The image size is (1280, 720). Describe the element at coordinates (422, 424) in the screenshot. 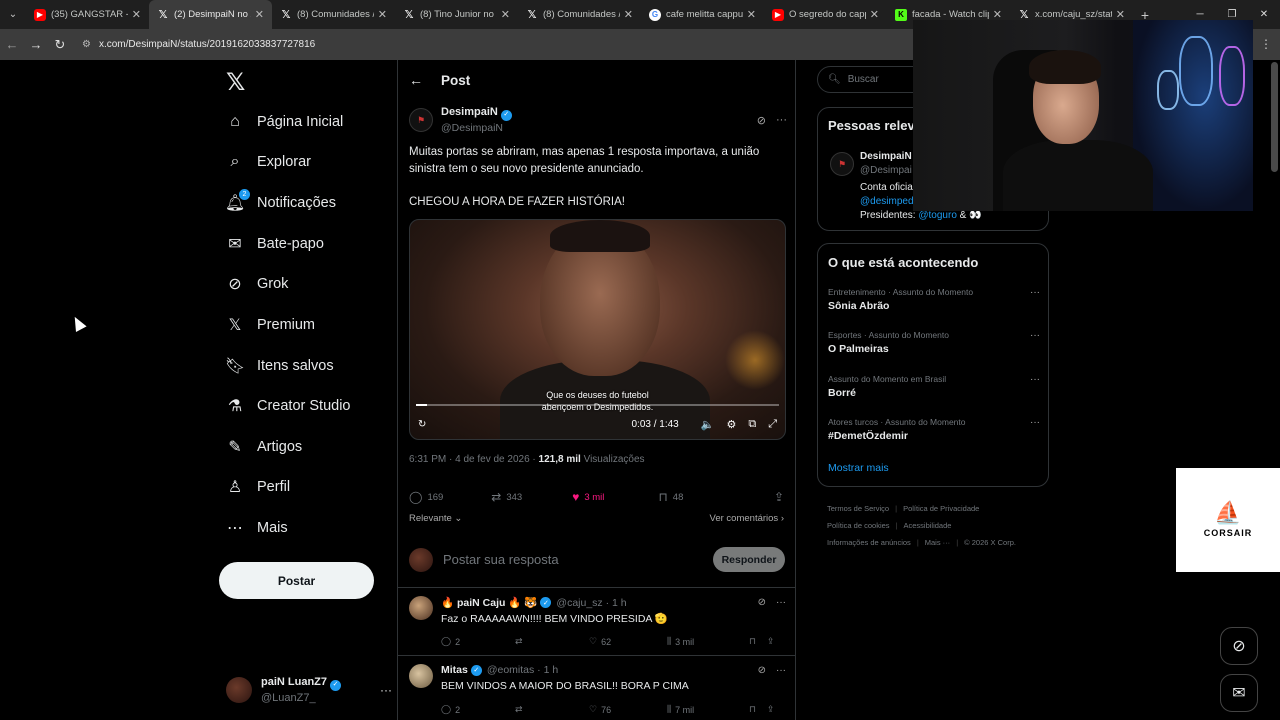

I see `replay-icon: ↻` at that location.